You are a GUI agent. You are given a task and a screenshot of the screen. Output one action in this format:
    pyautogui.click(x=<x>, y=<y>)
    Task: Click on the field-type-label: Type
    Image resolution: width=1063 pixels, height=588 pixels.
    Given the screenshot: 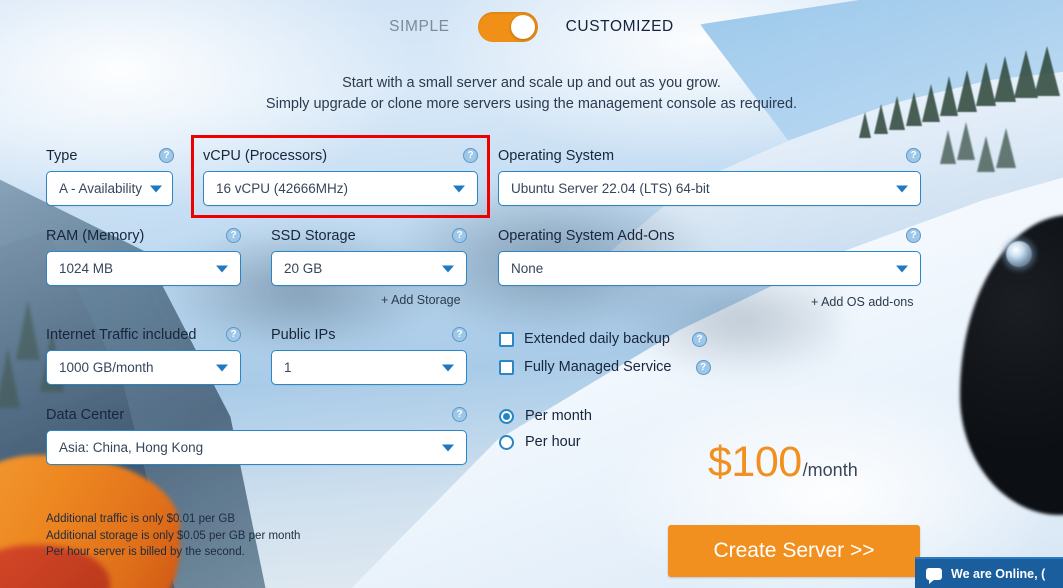 What is the action you would take?
    pyautogui.click(x=62, y=155)
    